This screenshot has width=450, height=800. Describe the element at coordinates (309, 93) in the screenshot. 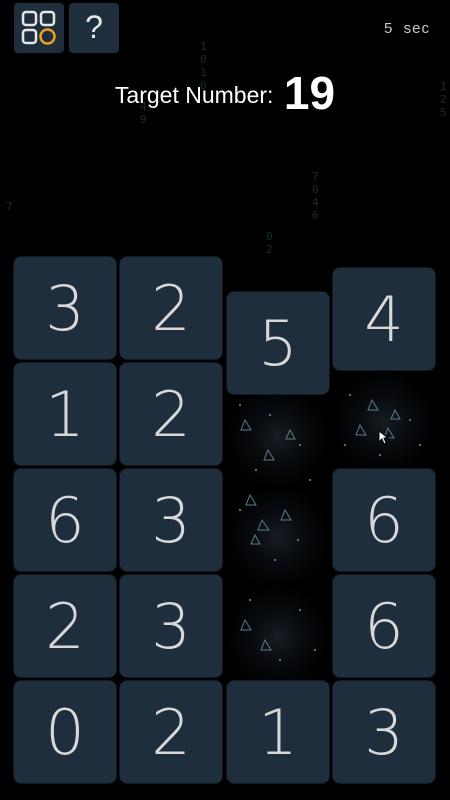

I see `target-value: 19` at that location.